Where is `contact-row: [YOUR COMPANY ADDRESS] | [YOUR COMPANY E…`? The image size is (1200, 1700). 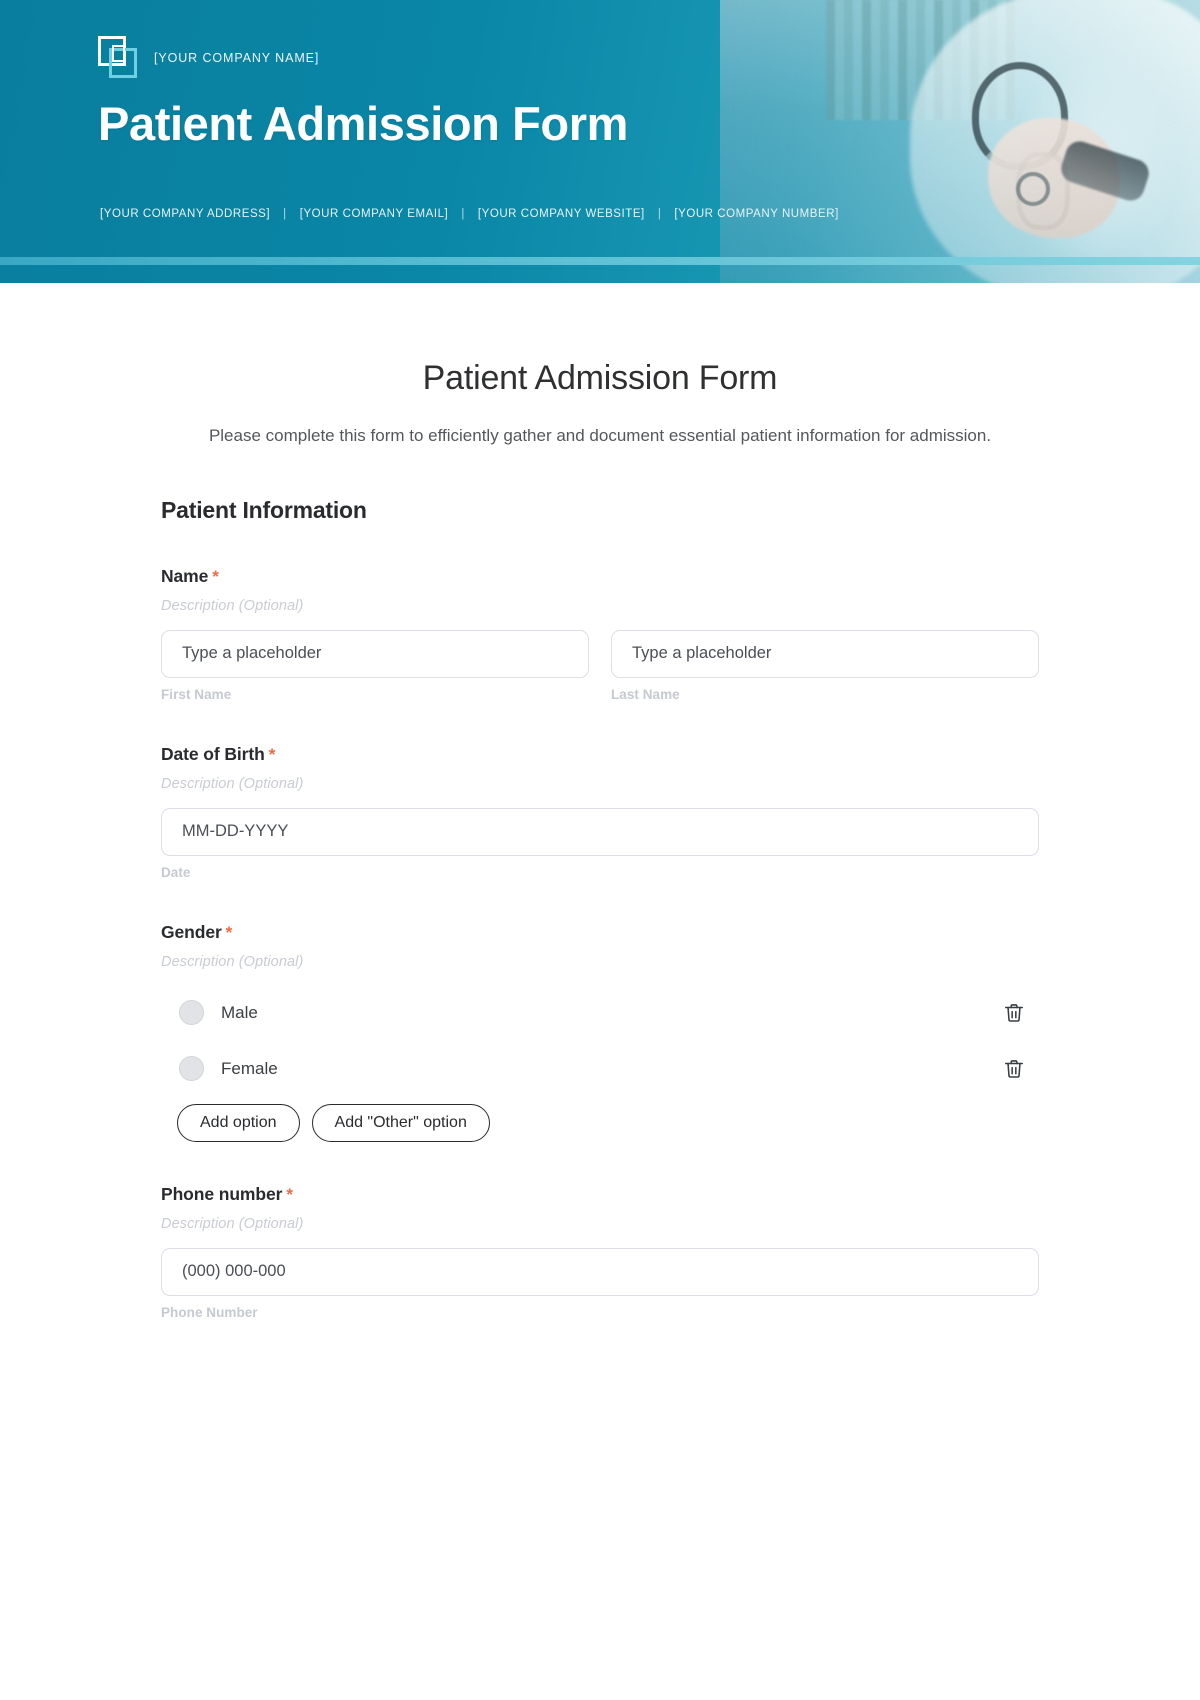
contact-row: [YOUR COMPANY ADDRESS] | [YOUR COMPANY E… is located at coordinates (469, 214).